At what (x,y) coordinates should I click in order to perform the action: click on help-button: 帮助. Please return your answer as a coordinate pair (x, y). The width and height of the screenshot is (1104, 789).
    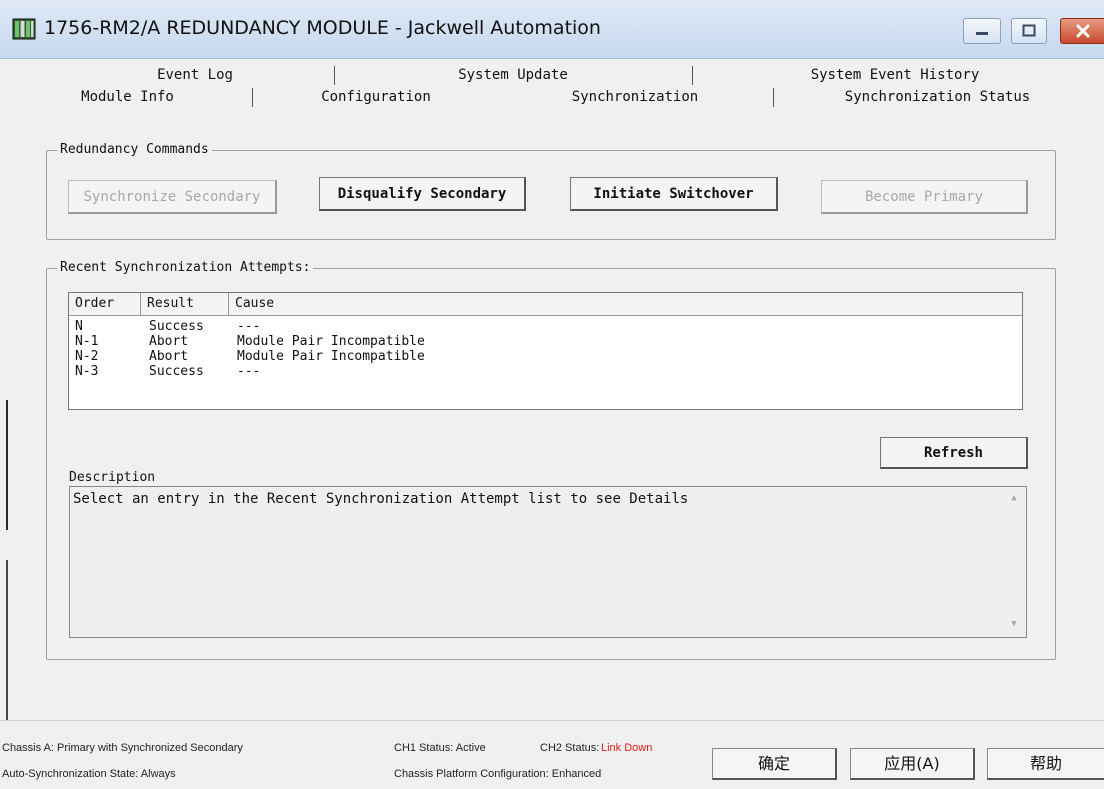
    Looking at the image, I should click on (1045, 764).